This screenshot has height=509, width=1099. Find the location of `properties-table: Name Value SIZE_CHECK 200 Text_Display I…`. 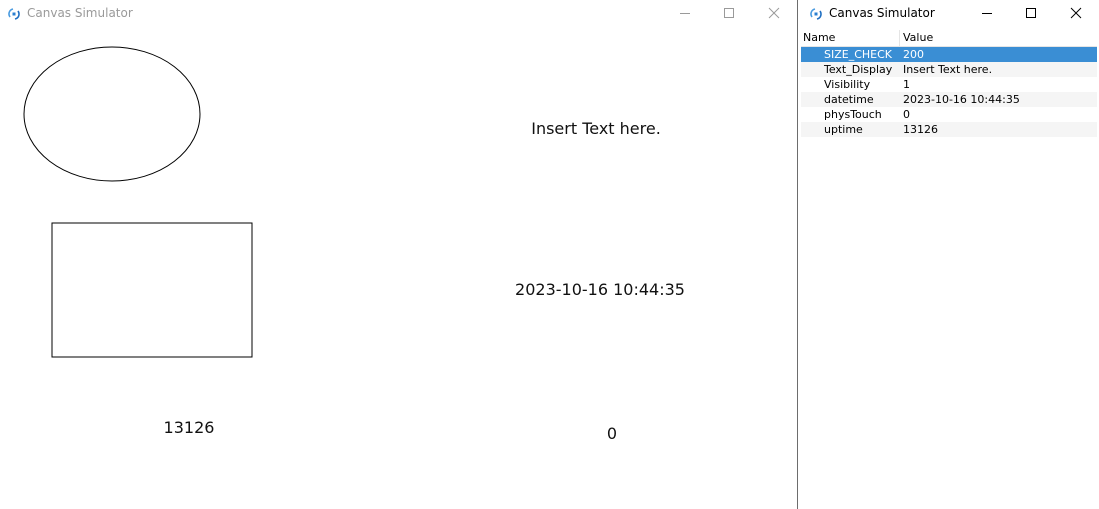

properties-table: Name Value SIZE_CHECK 200 Text_Display I… is located at coordinates (949, 83).